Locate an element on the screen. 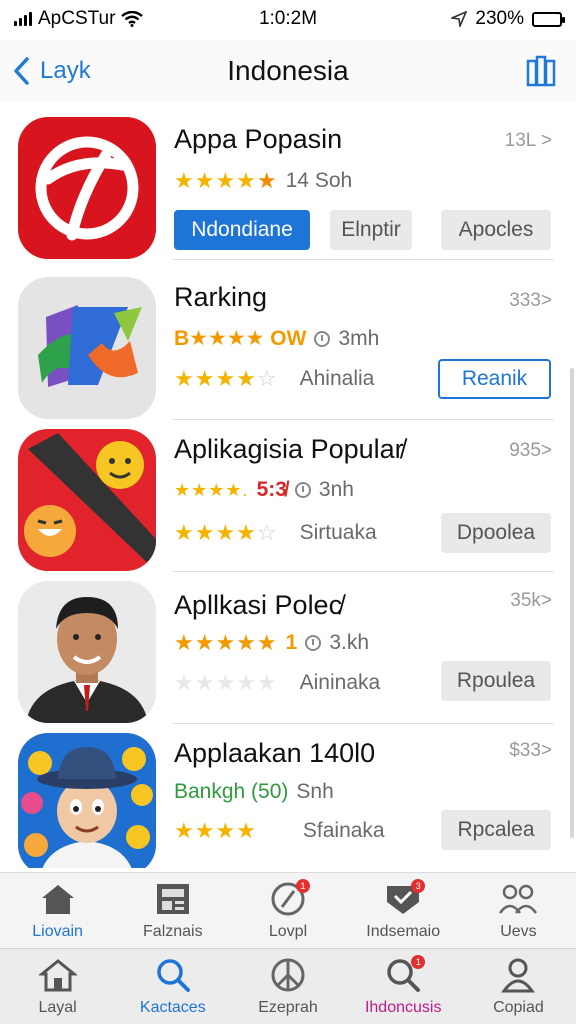  open-button: Apocles is located at coordinates (496, 230).